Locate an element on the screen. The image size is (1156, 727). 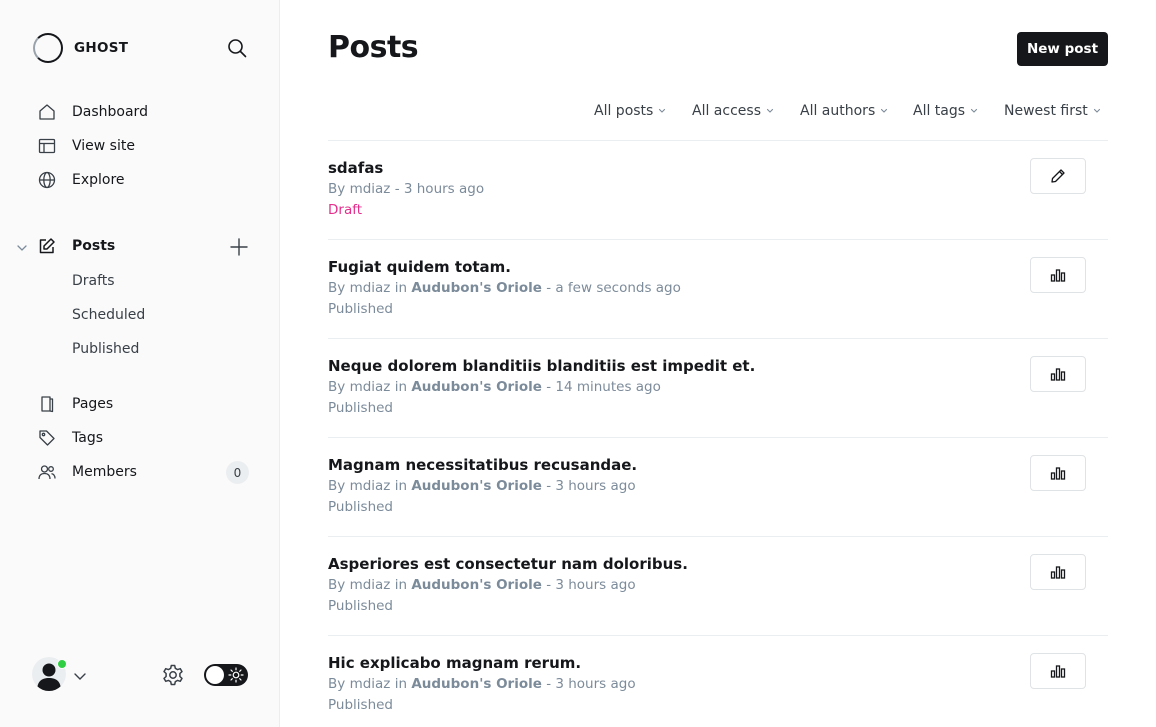
tag-icon is located at coordinates (47, 438).